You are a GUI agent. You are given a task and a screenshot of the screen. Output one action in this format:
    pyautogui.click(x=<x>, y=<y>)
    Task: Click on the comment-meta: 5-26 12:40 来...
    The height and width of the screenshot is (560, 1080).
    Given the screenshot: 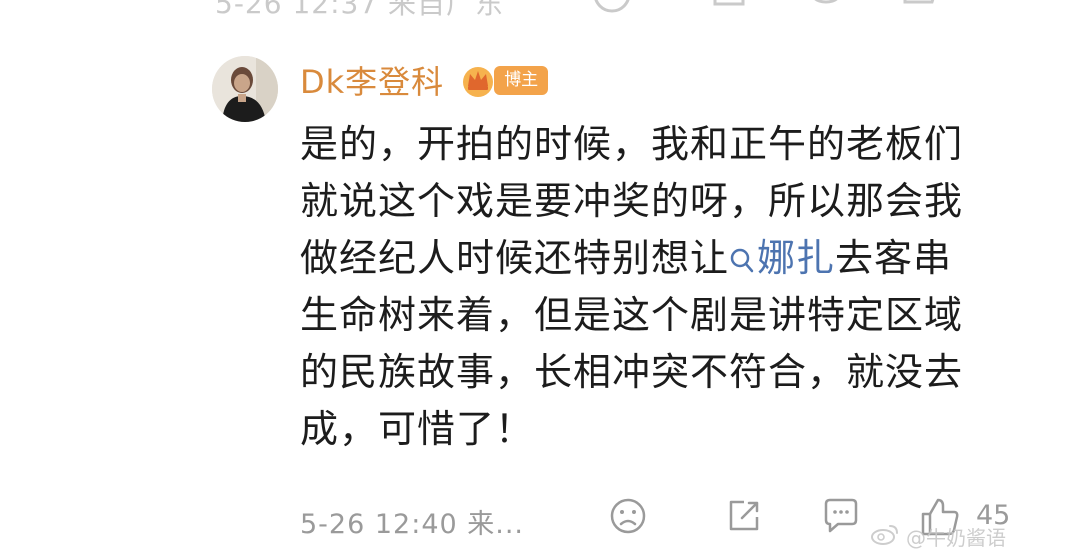 What is the action you would take?
    pyautogui.click(x=412, y=524)
    